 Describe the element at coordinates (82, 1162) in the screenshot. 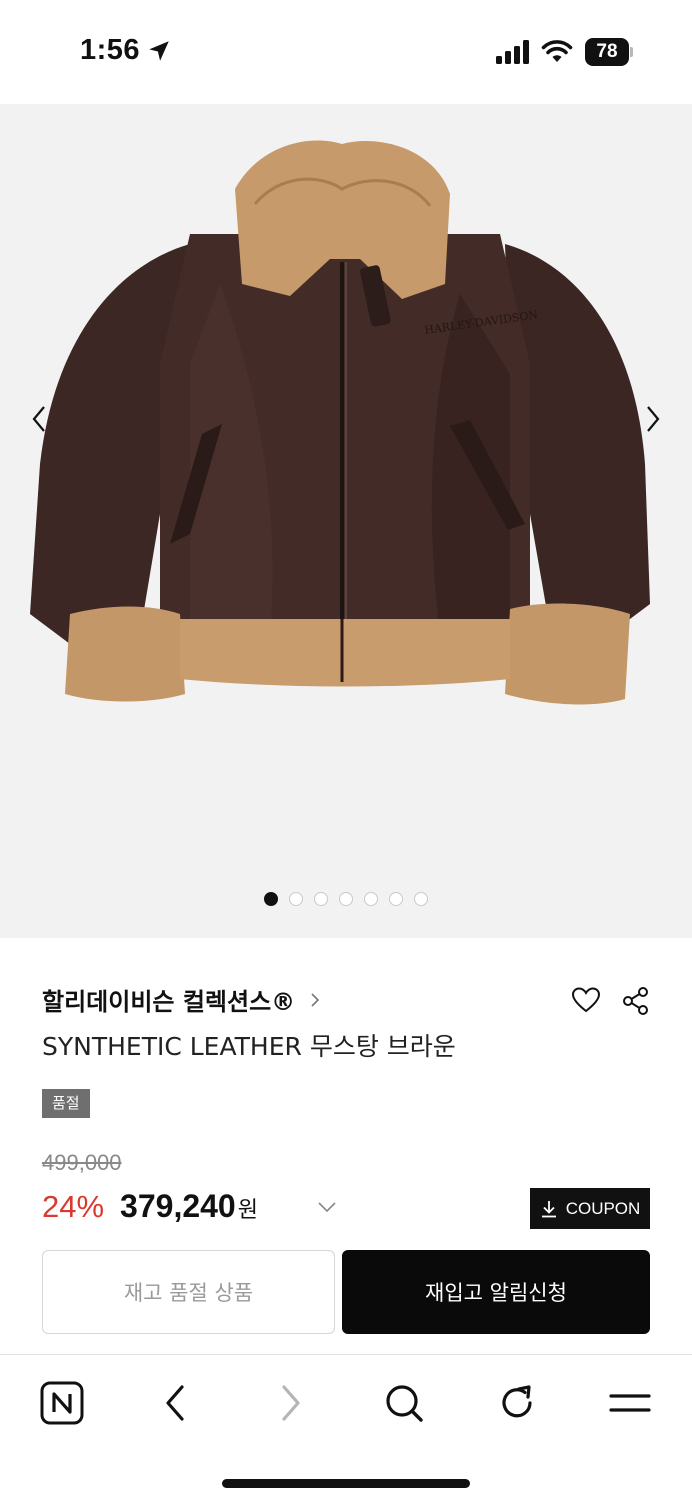

I see `original-price: 499,000` at that location.